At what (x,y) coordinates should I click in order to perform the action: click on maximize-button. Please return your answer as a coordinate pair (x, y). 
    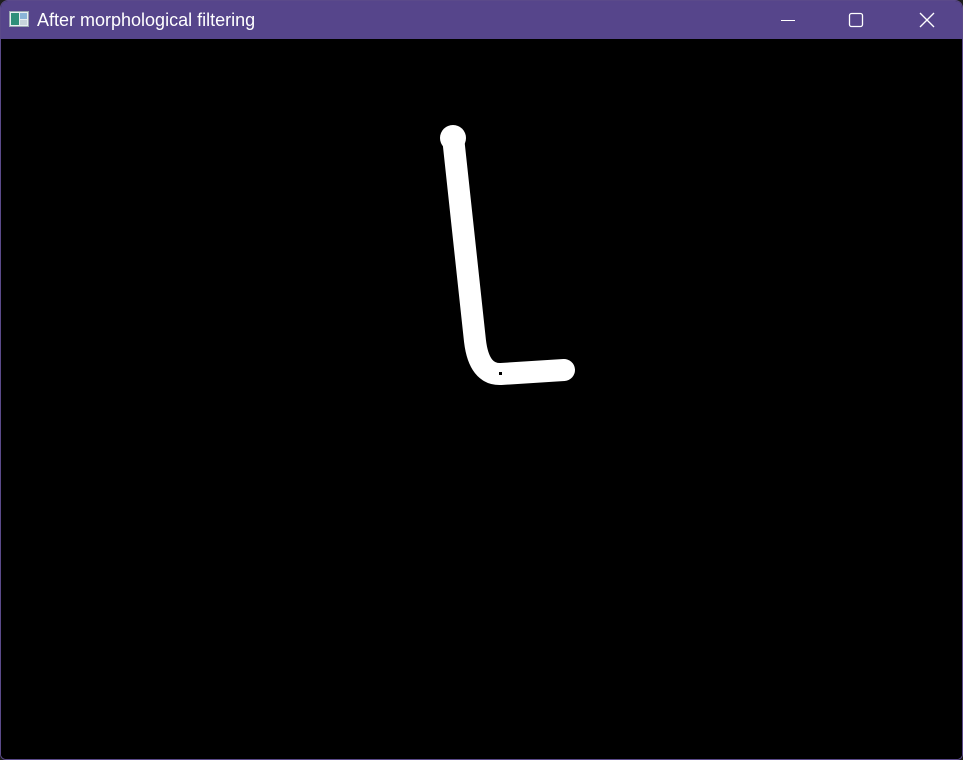
    Looking at the image, I should click on (856, 20).